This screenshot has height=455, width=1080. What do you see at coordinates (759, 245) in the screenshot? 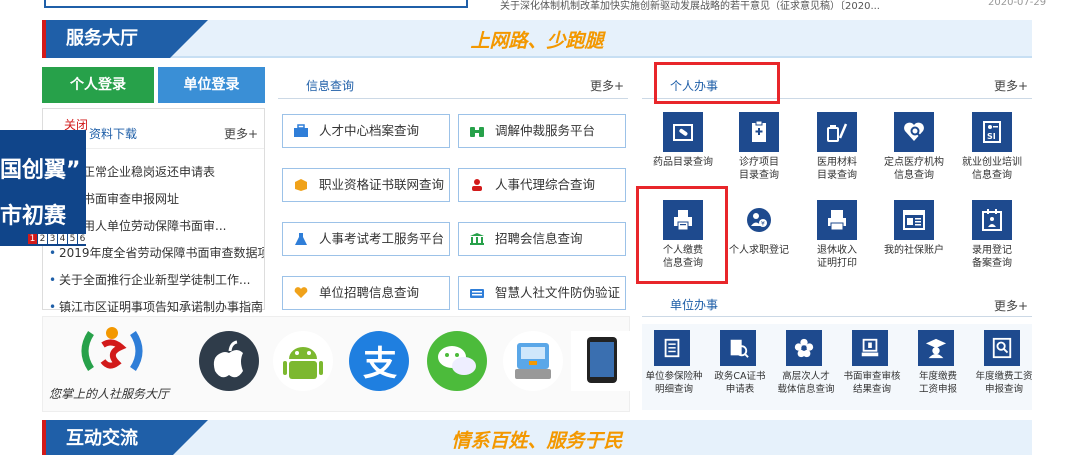
I see `job-seeker-register-button: ¥ 个人求职登记` at bounding box center [759, 245].